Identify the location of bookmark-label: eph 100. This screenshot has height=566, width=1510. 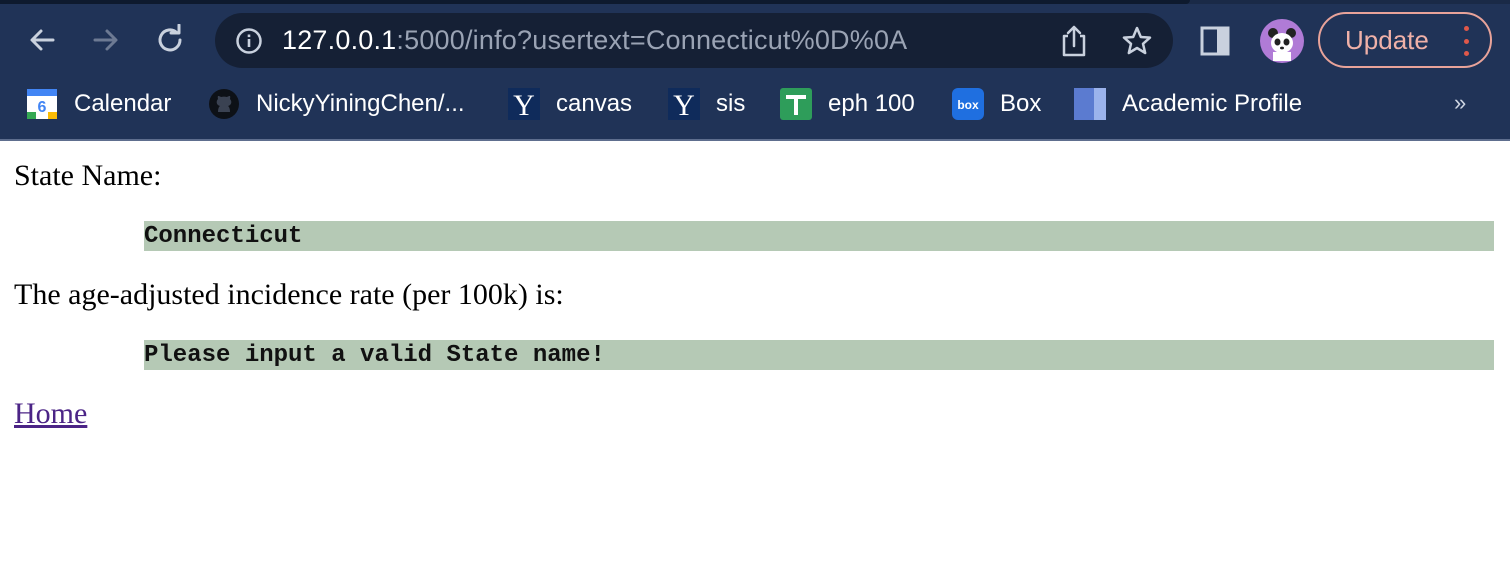
(871, 103).